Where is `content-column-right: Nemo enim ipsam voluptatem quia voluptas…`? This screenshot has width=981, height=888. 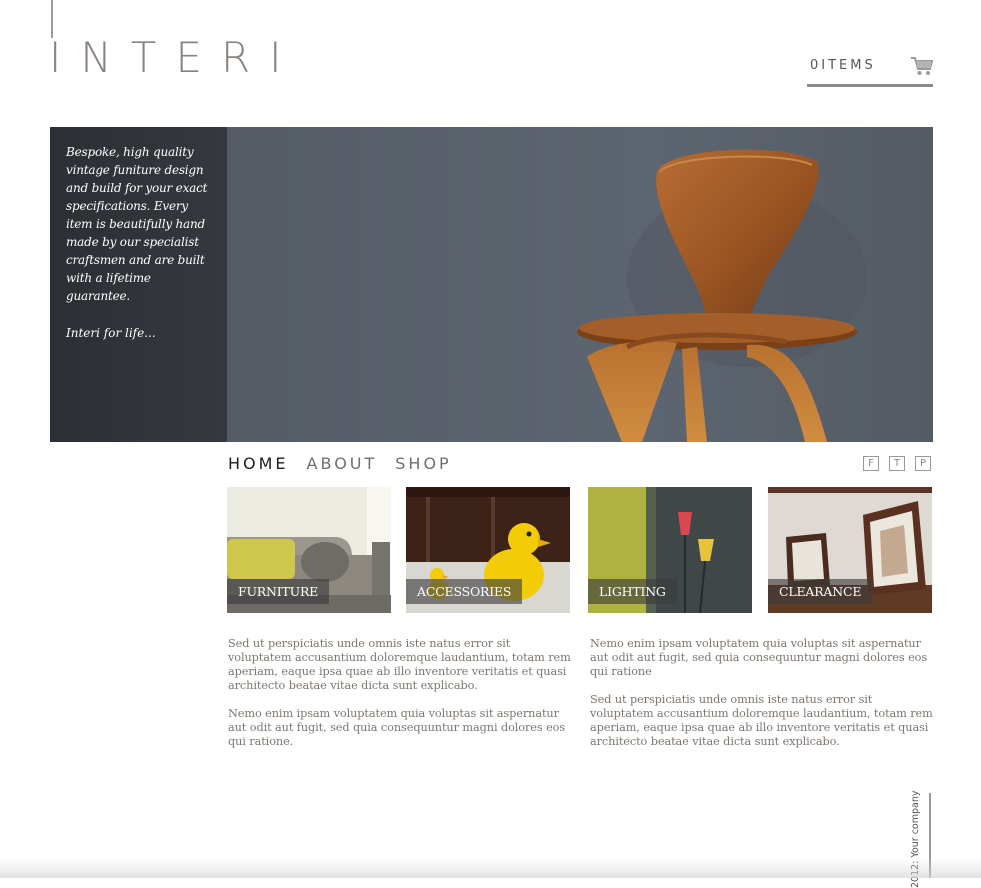
content-column-right: Nemo enim ipsam voluptatem quia voluptas… is located at coordinates (762, 700).